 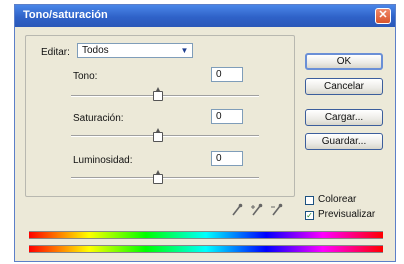 I want to click on lightness-slider-thumb, so click(x=158, y=177).